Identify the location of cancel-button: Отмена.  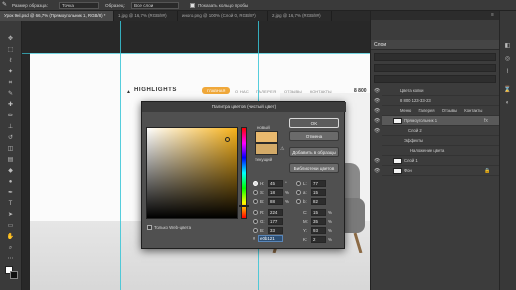
(314, 136).